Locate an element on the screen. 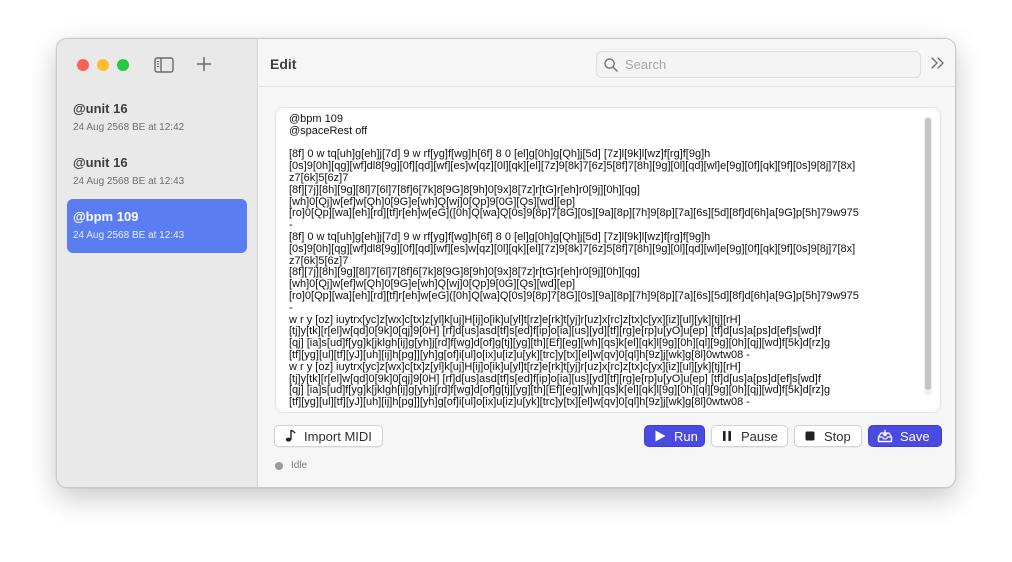  save-label: Save is located at coordinates (915, 436).